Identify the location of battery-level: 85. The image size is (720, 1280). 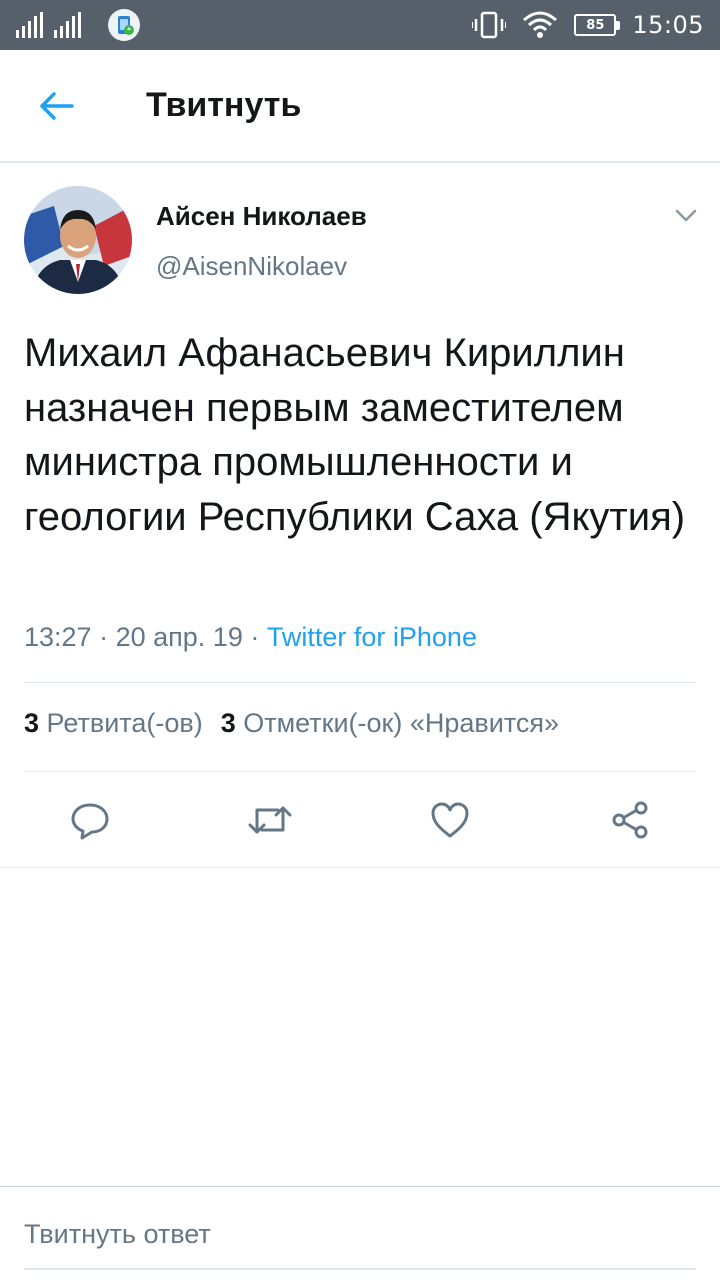
(595, 25).